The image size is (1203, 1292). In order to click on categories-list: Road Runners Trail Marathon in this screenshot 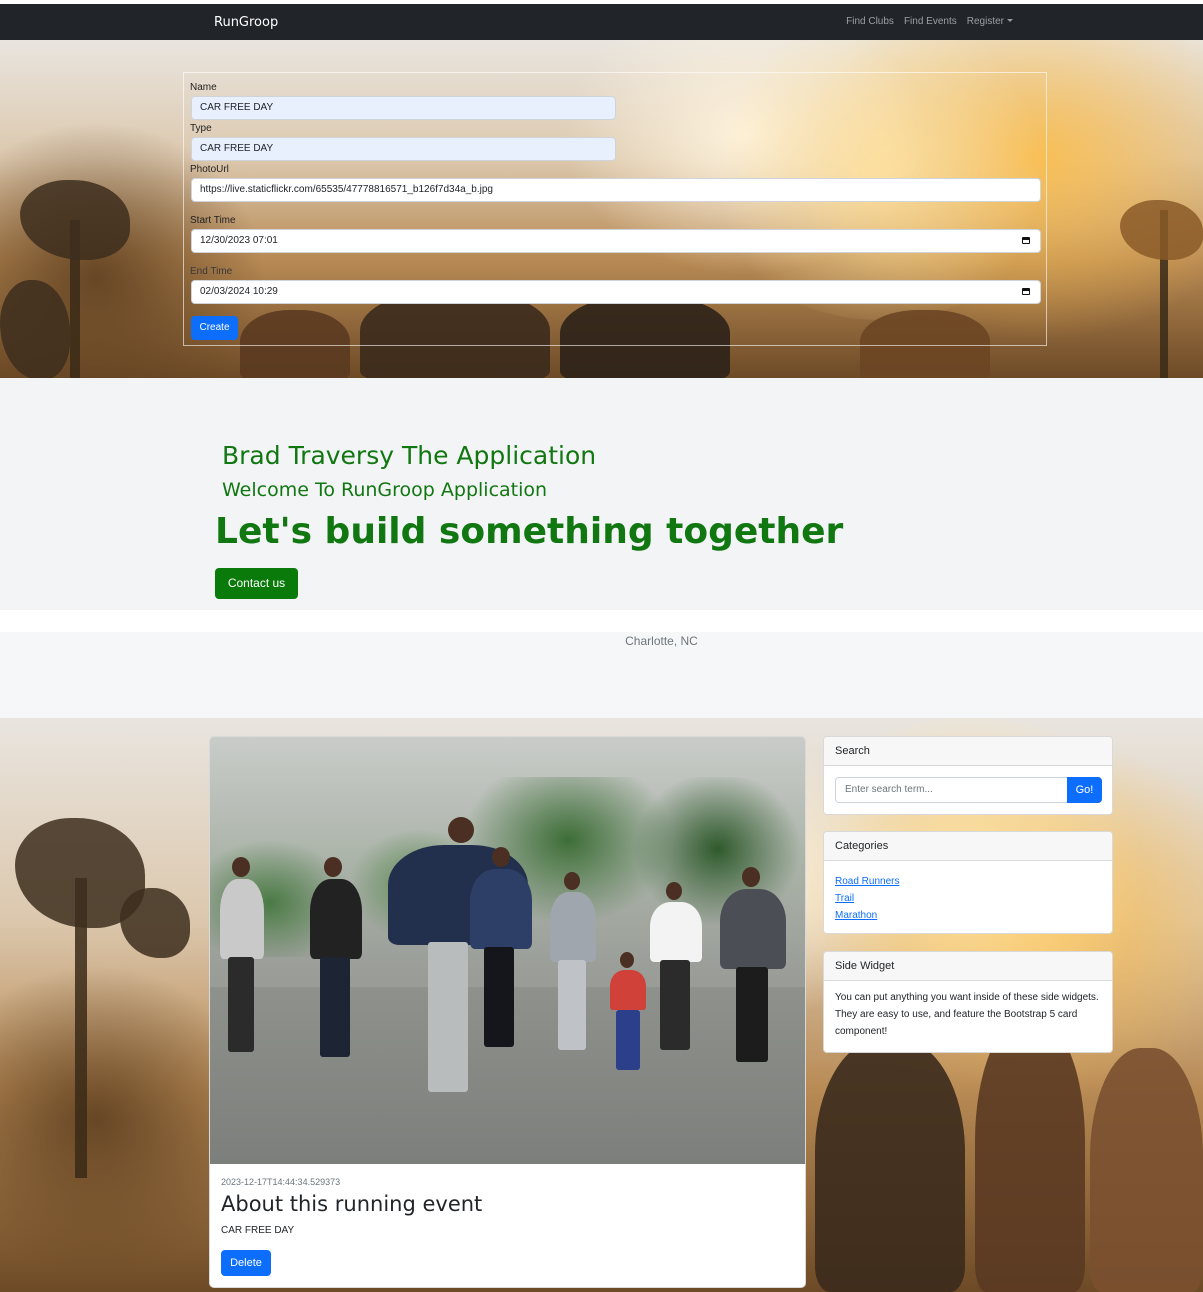, I will do `click(968, 892)`.